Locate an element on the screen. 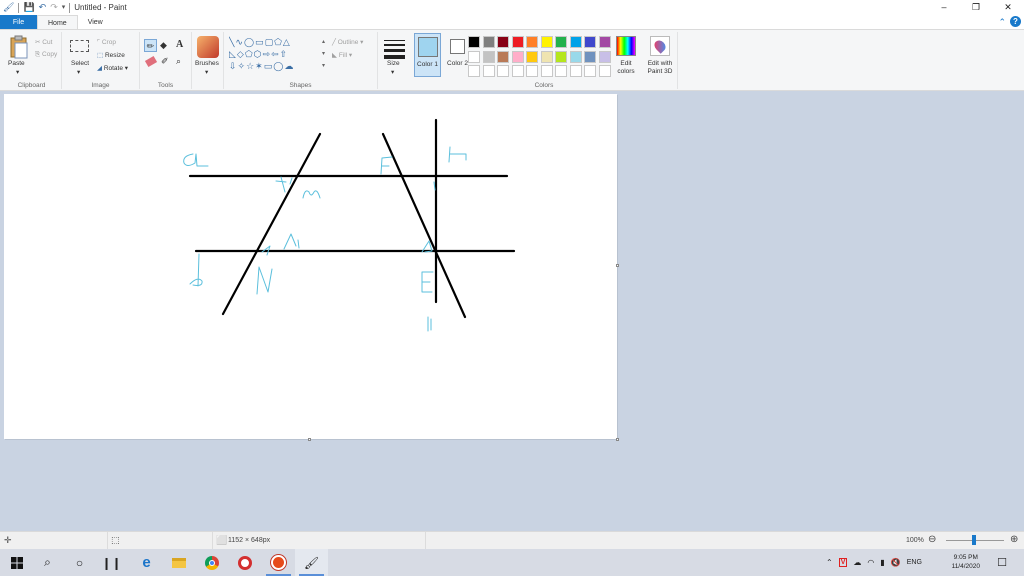 This screenshot has height=576, width=1024. cortana-icon: ○ is located at coordinates (79, 562).